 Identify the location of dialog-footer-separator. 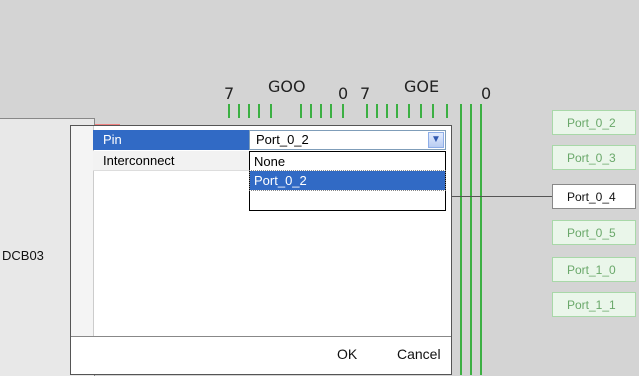
(261, 336).